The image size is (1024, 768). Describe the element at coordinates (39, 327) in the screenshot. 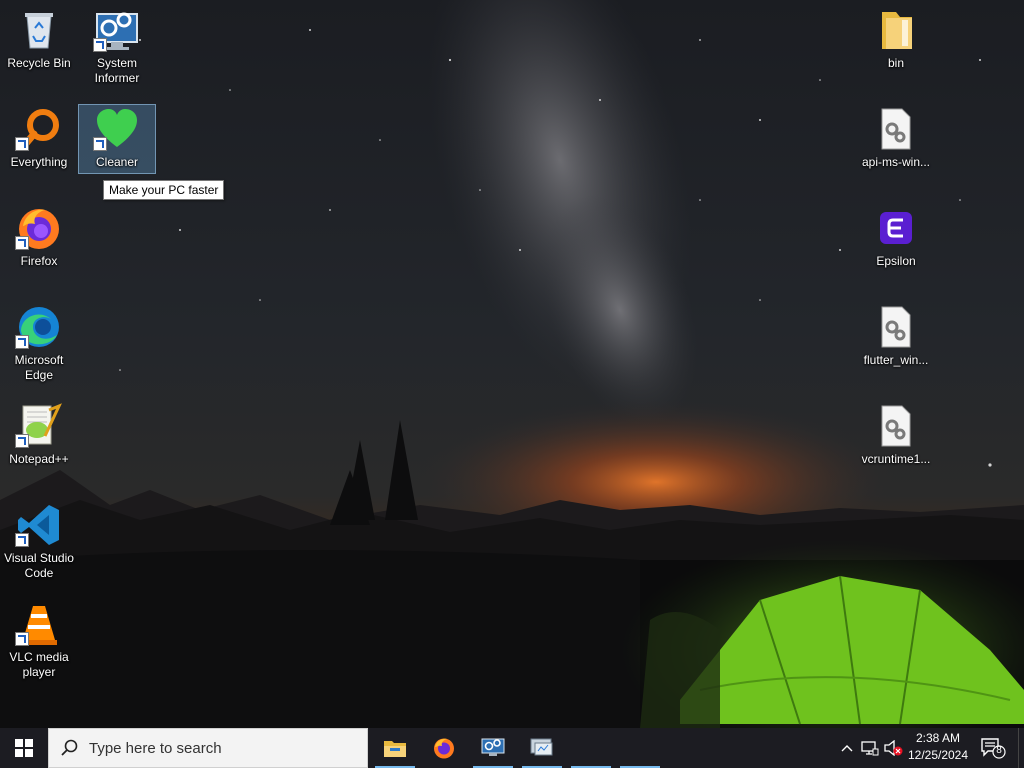

I see `edge-icon` at that location.